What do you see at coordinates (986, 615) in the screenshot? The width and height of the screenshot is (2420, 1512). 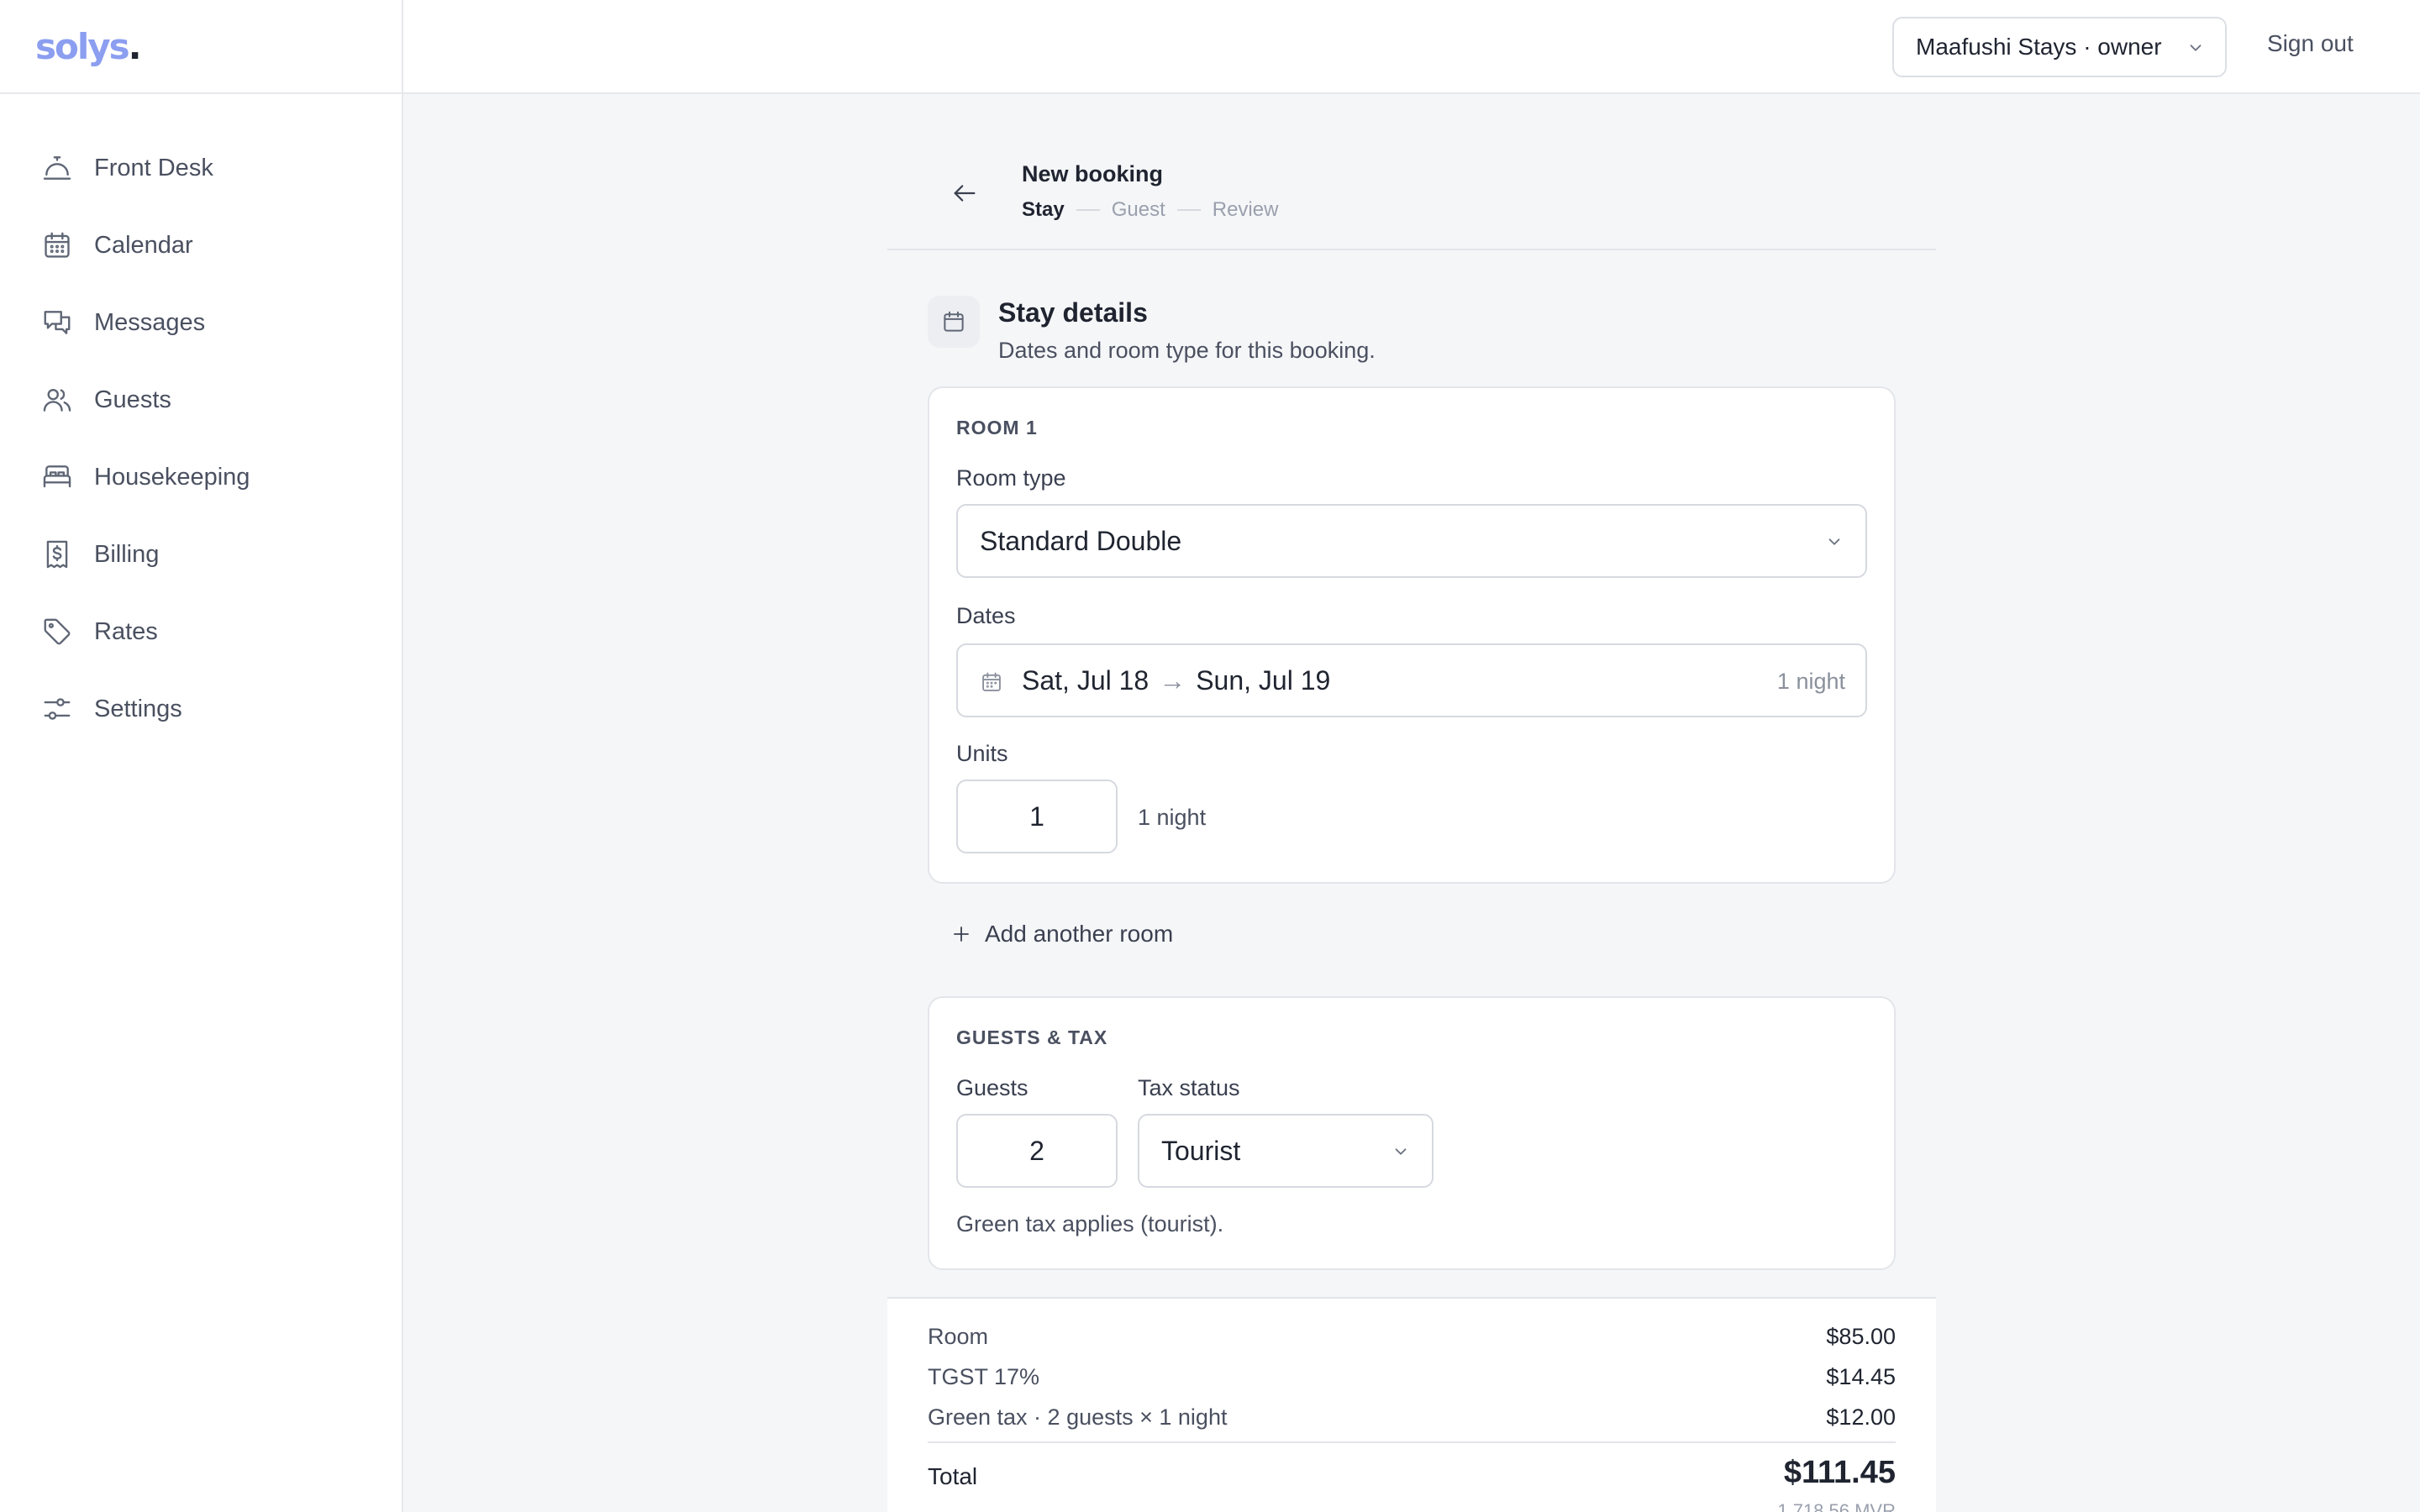 I see `dates-label: Dates` at bounding box center [986, 615].